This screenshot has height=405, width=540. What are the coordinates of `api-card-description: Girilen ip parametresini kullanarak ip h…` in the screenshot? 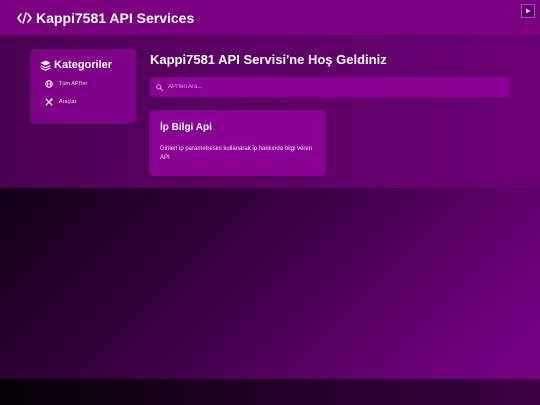 It's located at (236, 153).